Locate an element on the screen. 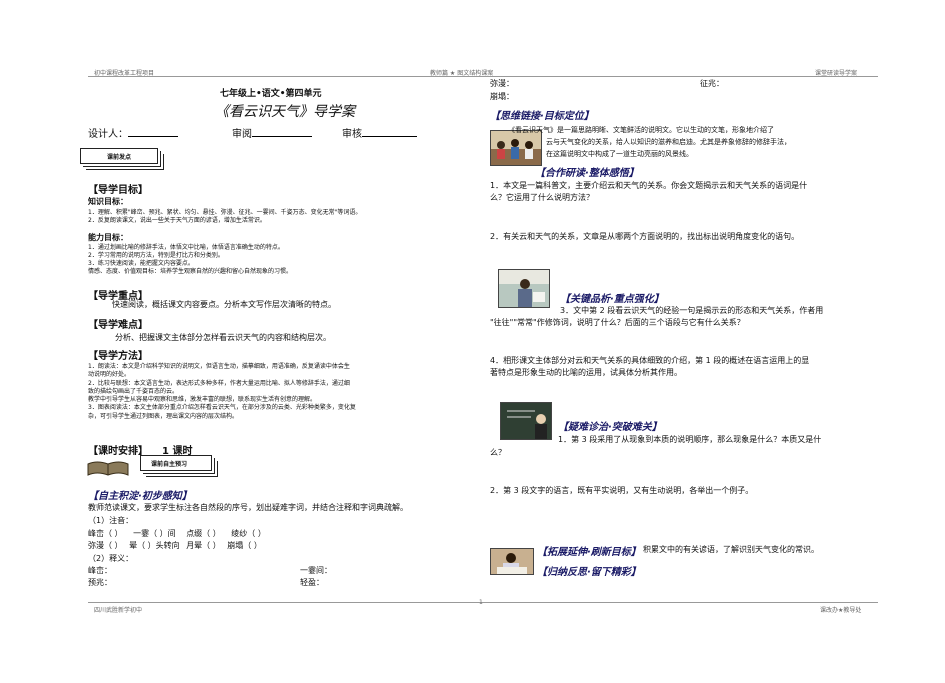 Image resolution: width=945 pixels, height=683 pixels. ability-title: 能力目标： is located at coordinates (108, 237).